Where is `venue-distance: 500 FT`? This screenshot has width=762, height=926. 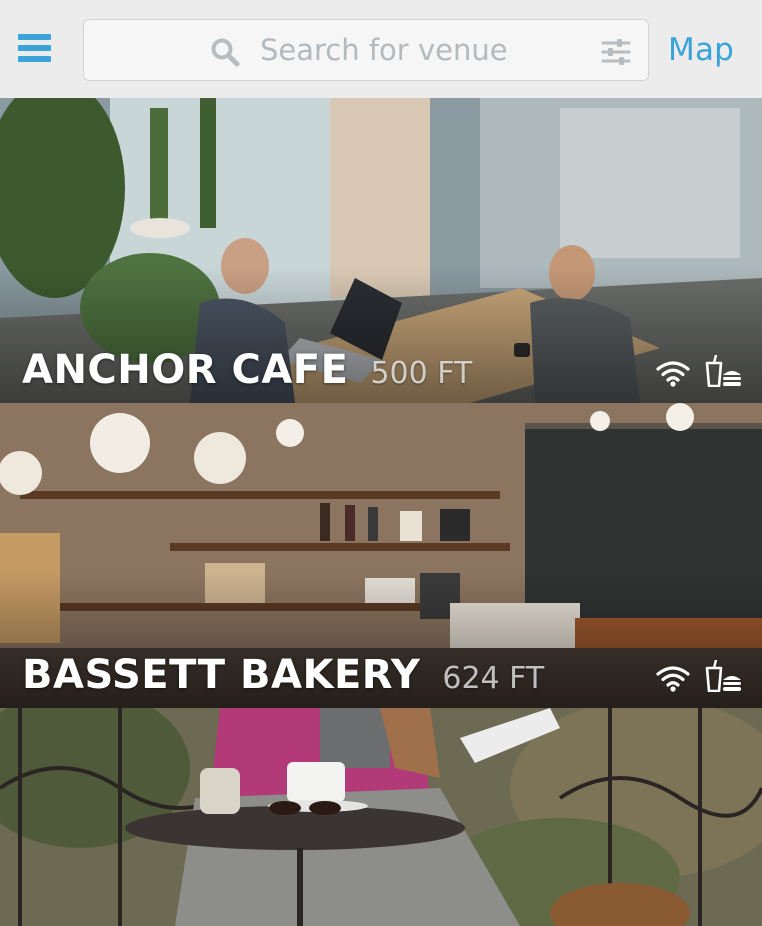 venue-distance: 500 FT is located at coordinates (421, 373).